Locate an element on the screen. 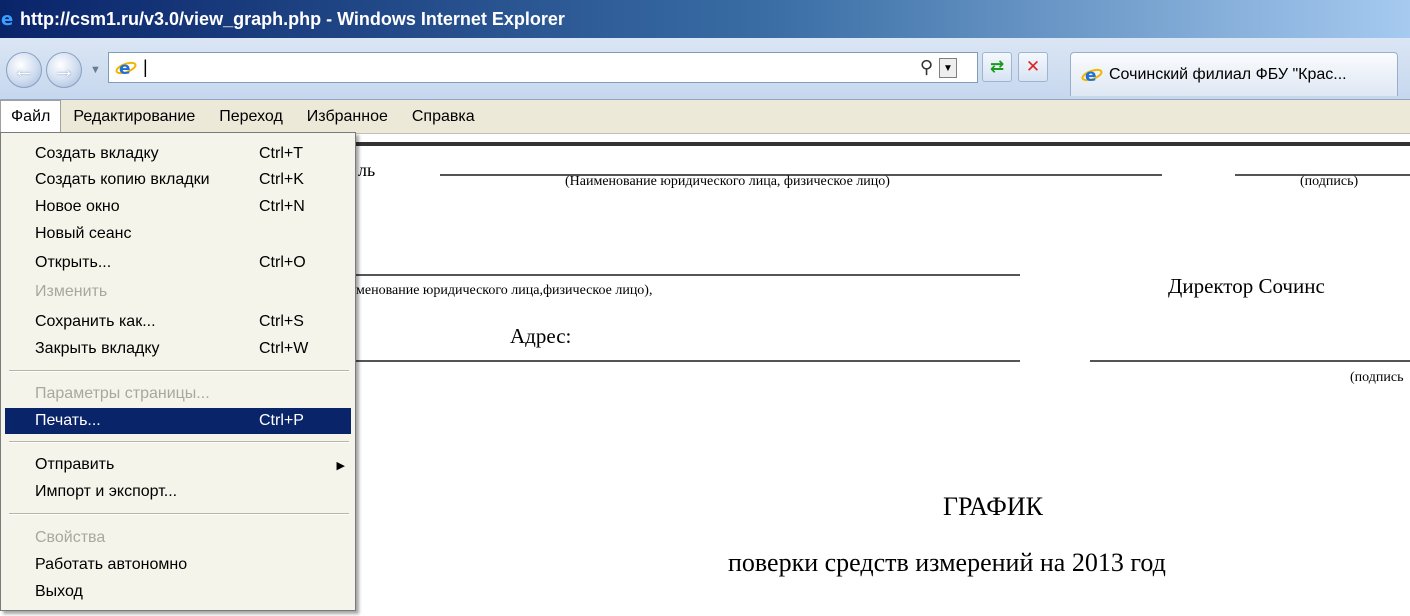 The height and width of the screenshot is (616, 1410). back-button: ← is located at coordinates (24, 70).